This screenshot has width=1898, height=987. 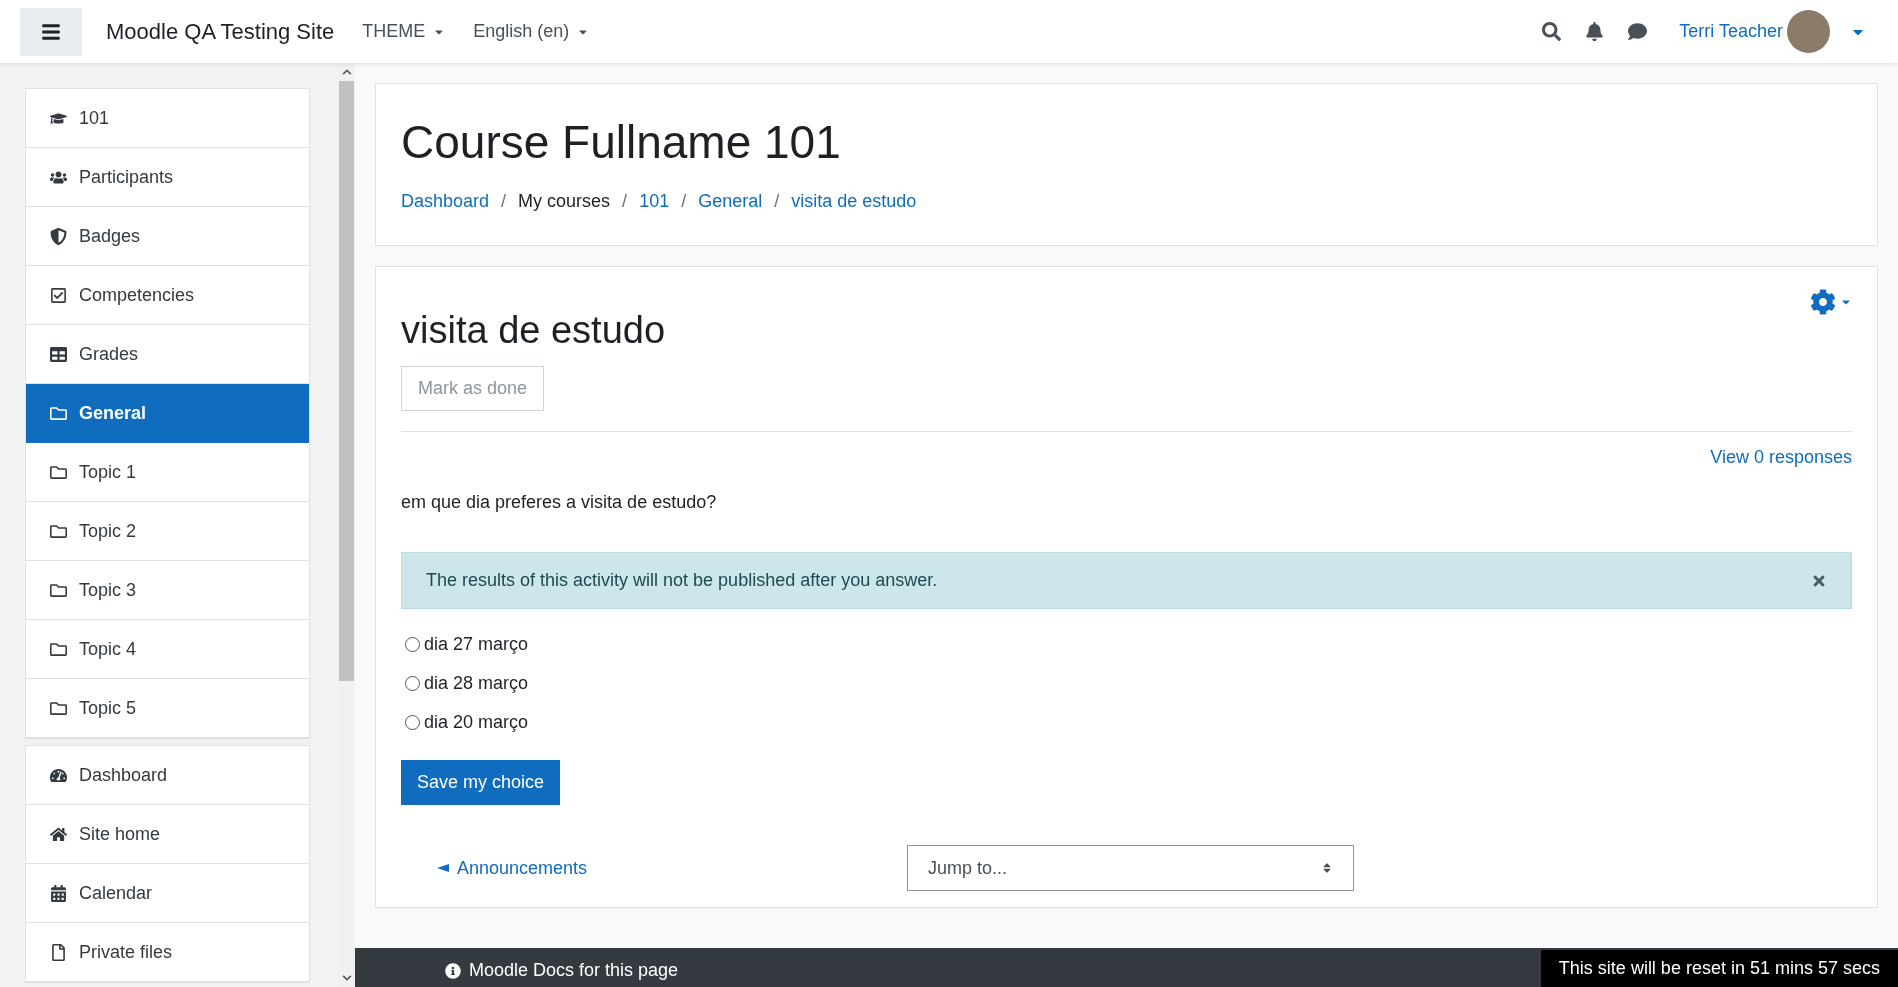 What do you see at coordinates (167, 531) in the screenshot?
I see `nav-item: Topic 2` at bounding box center [167, 531].